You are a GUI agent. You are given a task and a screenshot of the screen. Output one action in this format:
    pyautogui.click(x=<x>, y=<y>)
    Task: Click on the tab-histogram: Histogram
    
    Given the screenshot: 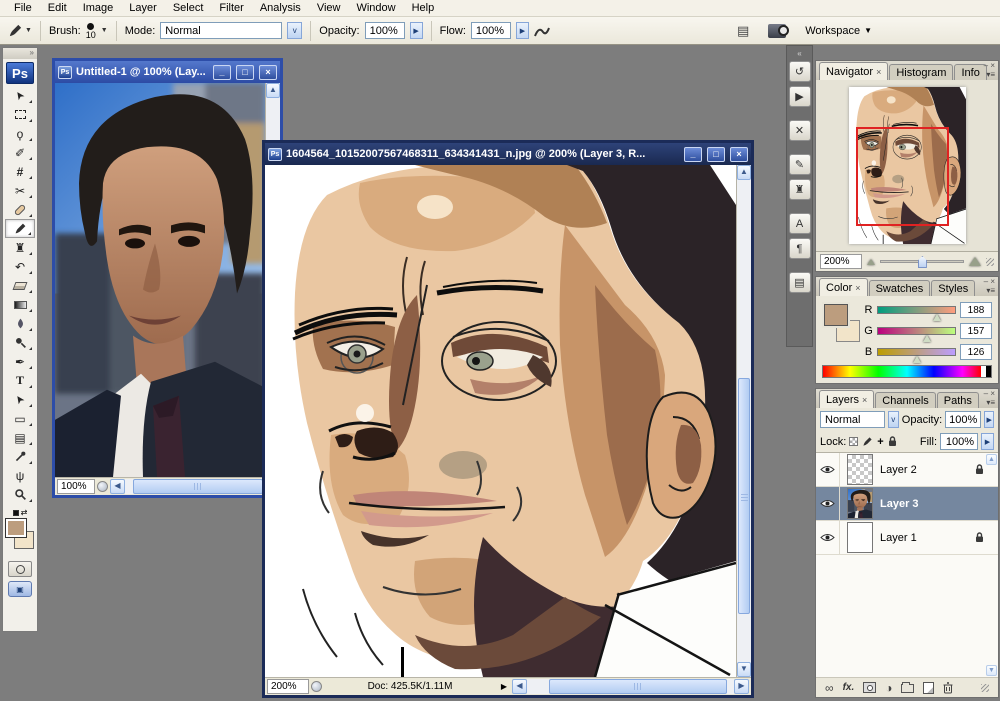 What is the action you would take?
    pyautogui.click(x=921, y=72)
    